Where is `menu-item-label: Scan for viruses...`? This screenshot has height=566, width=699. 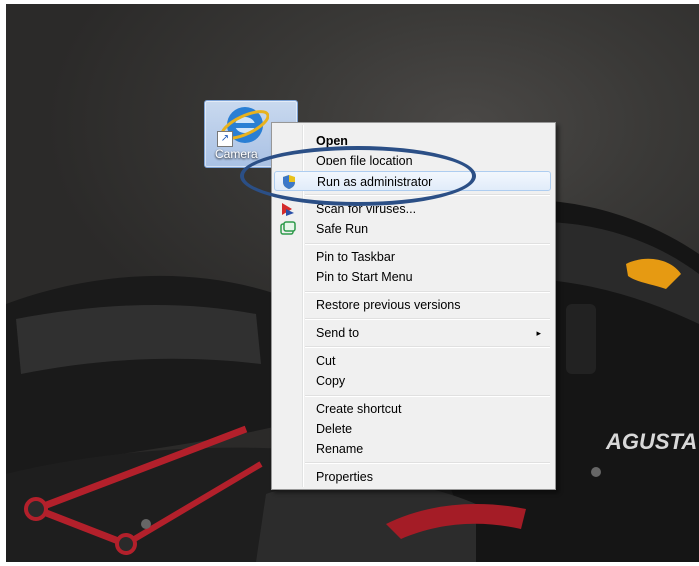 menu-item-label: Scan for viruses... is located at coordinates (366, 209).